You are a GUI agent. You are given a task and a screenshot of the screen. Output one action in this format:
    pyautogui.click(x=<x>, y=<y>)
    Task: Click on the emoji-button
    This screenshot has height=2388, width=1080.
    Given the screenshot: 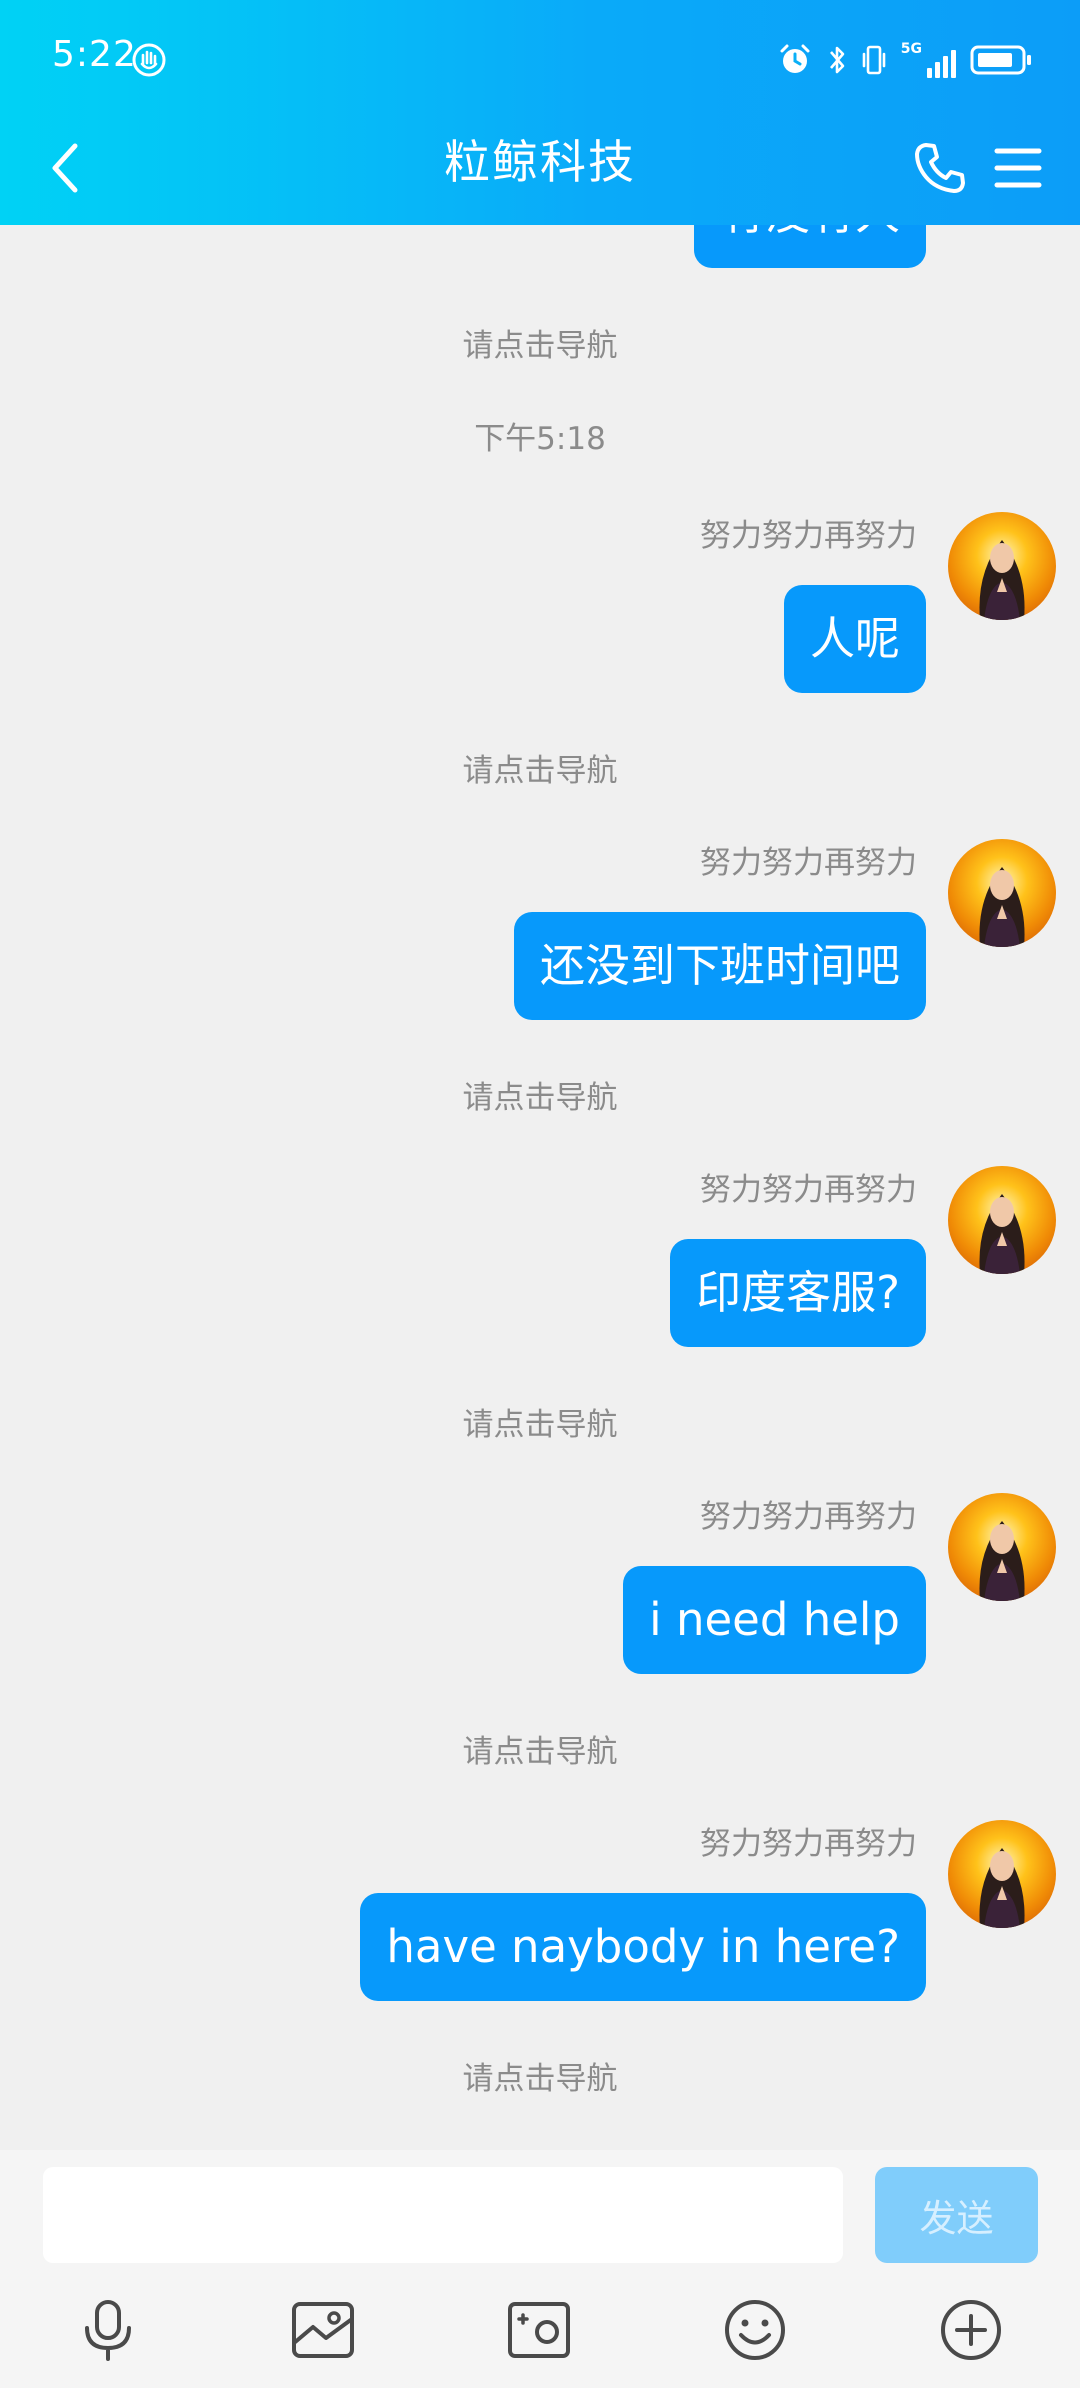 What is the action you would take?
    pyautogui.click(x=755, y=2330)
    